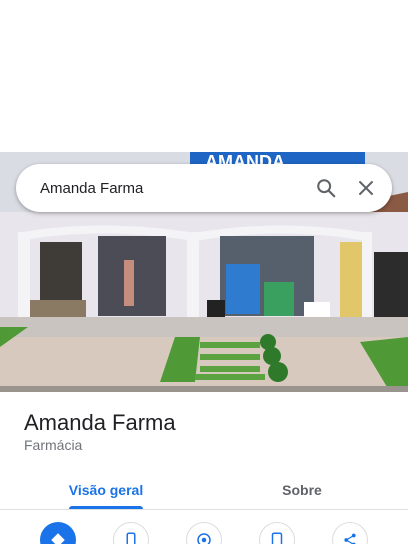 The image size is (408, 544). I want to click on tab-overview: Visão geral, so click(106, 490).